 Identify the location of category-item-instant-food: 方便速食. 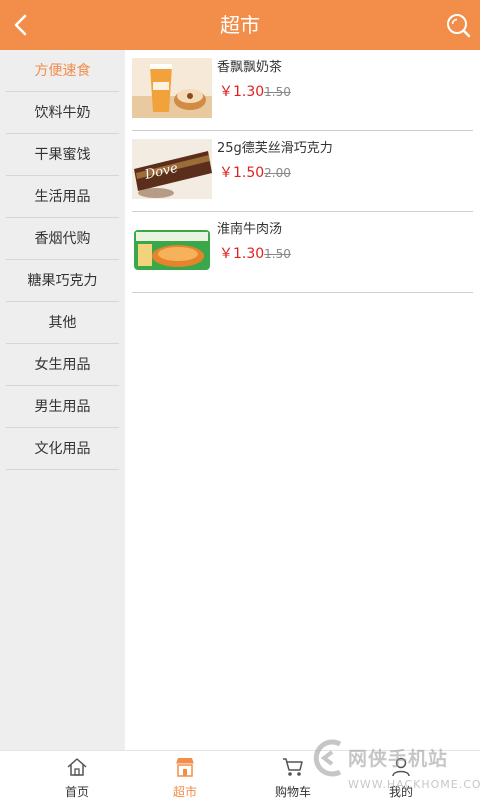
(62, 71).